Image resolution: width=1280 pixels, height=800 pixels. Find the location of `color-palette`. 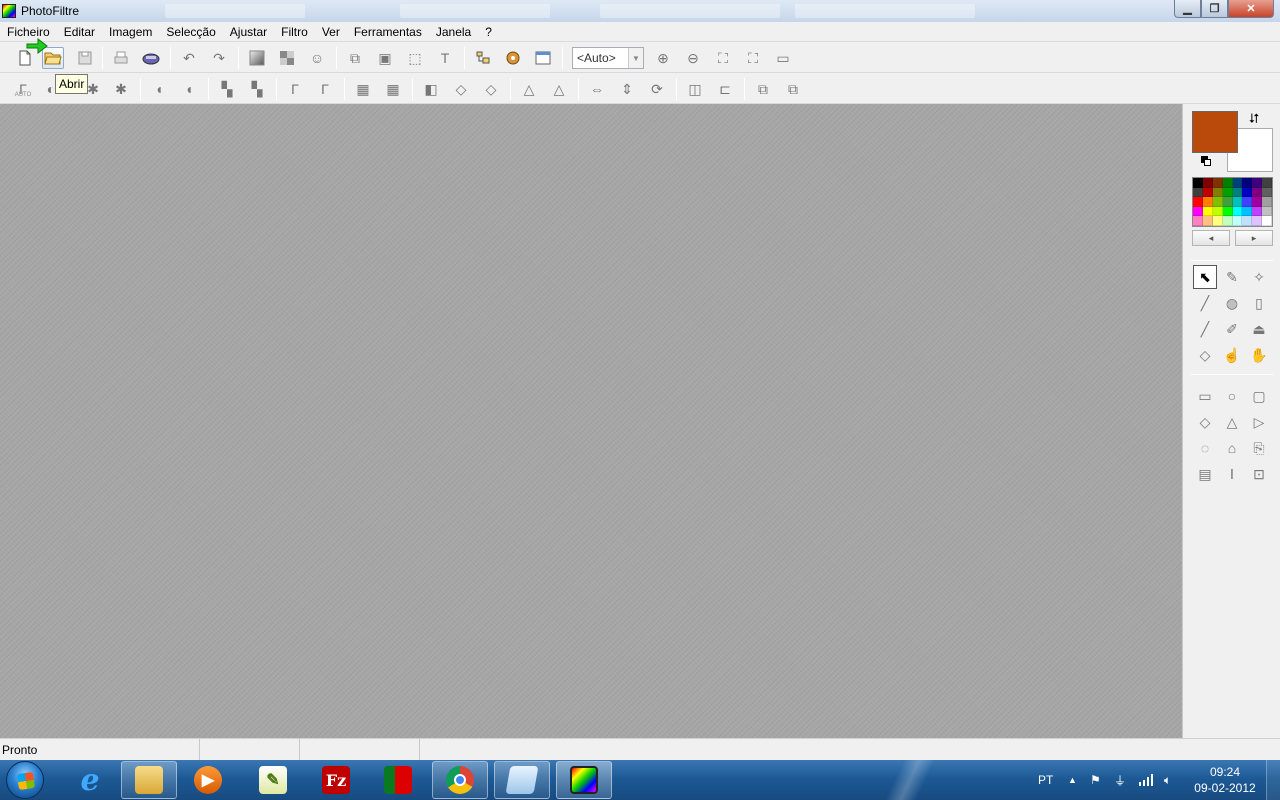

color-palette is located at coordinates (1232, 202).